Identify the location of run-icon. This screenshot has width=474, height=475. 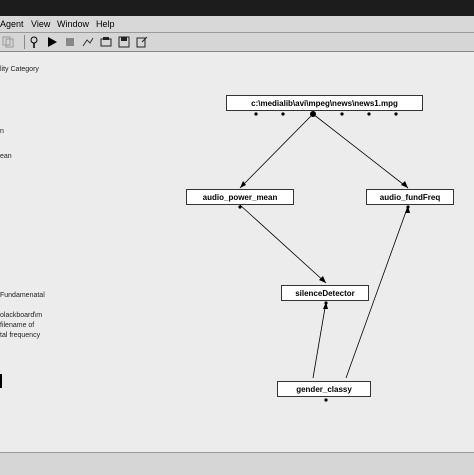
(52, 41).